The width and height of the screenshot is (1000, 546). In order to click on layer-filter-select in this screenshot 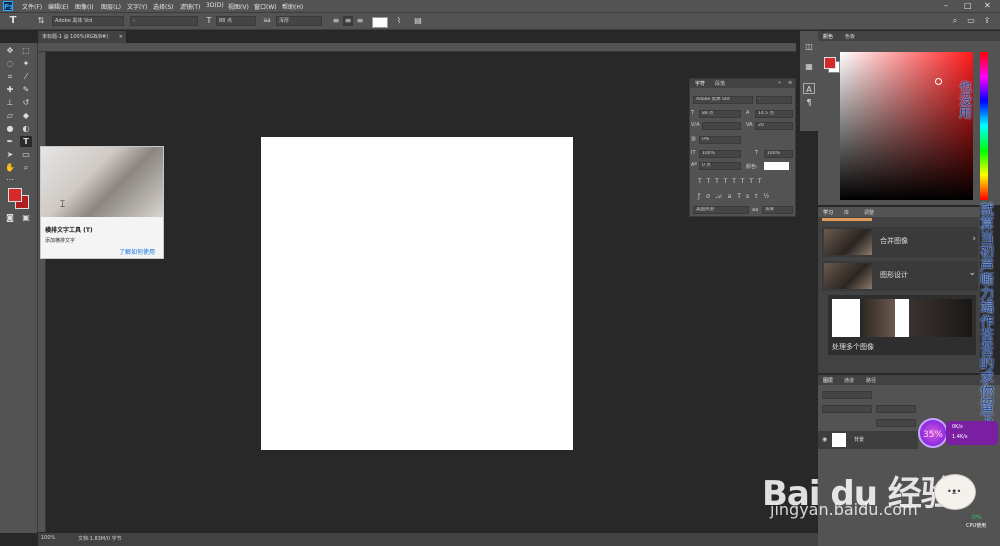, I will do `click(847, 395)`.